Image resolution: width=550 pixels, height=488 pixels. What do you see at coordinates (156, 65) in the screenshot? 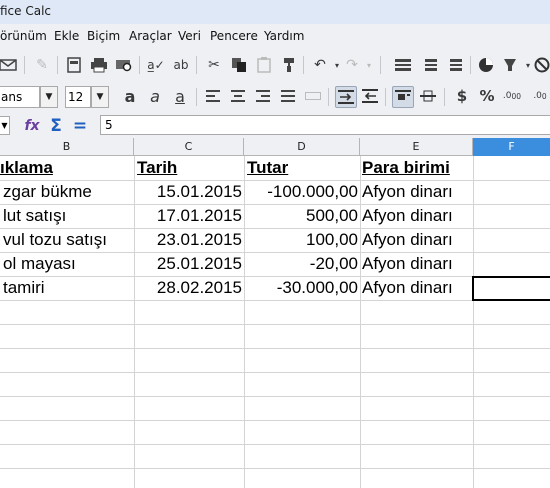
I see `spellcheck-icon: a̲✓` at bounding box center [156, 65].